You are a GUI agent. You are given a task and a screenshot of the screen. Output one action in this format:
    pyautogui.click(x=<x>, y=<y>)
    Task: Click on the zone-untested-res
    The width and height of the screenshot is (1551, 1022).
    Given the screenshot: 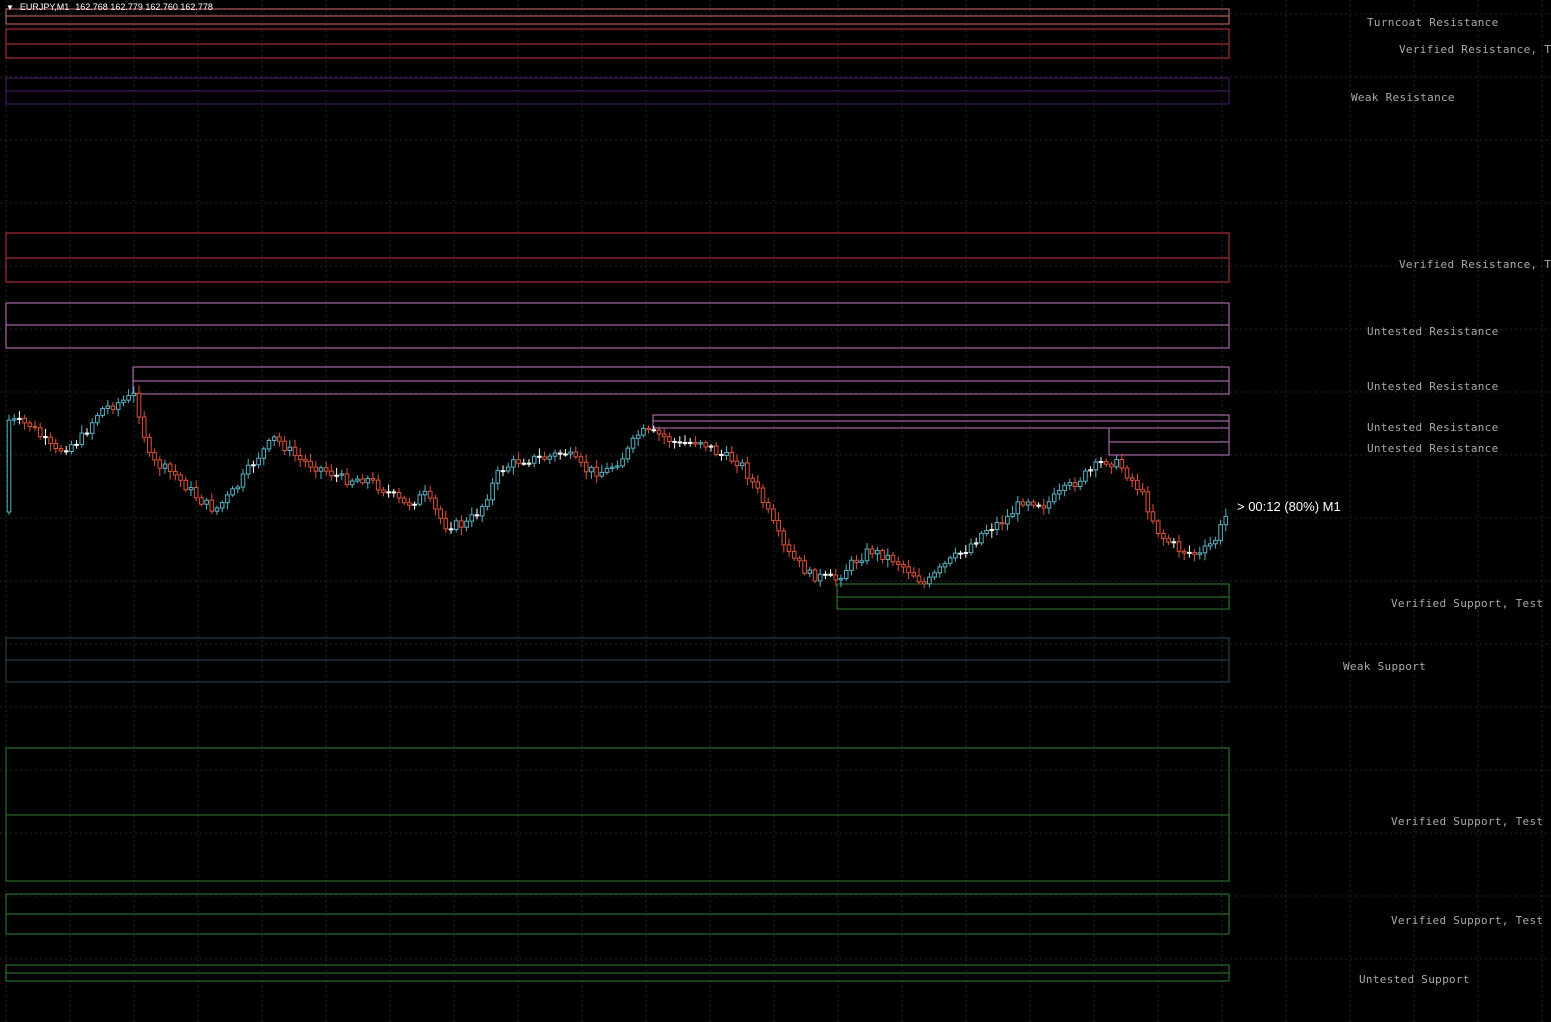 What is the action you would take?
    pyautogui.click(x=681, y=374)
    